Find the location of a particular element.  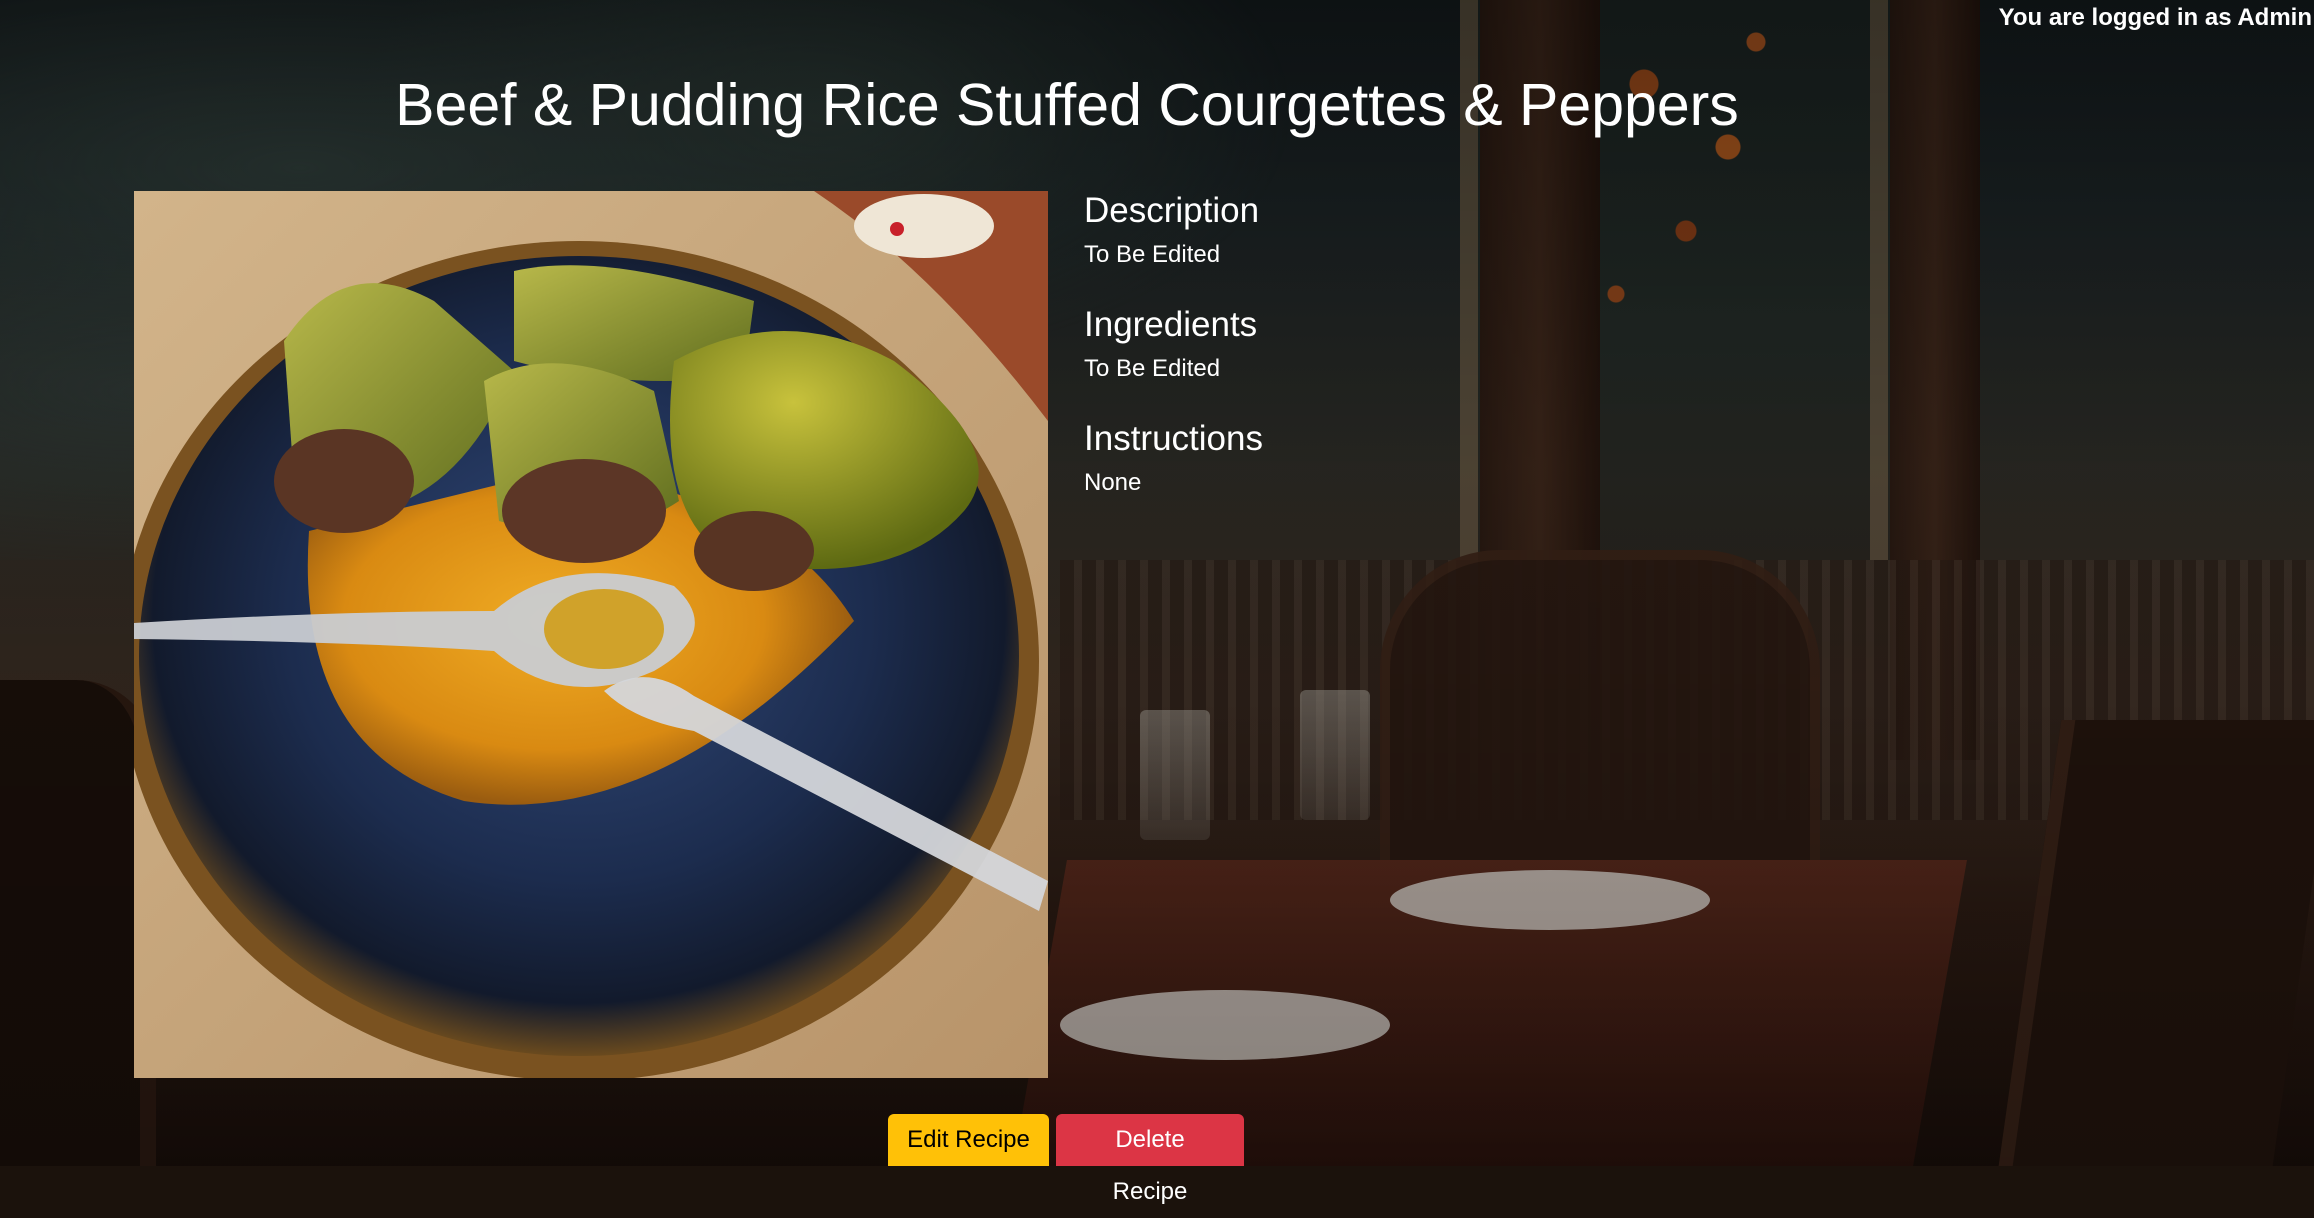

ingredients-heading: Ingredients is located at coordinates (1171, 324).